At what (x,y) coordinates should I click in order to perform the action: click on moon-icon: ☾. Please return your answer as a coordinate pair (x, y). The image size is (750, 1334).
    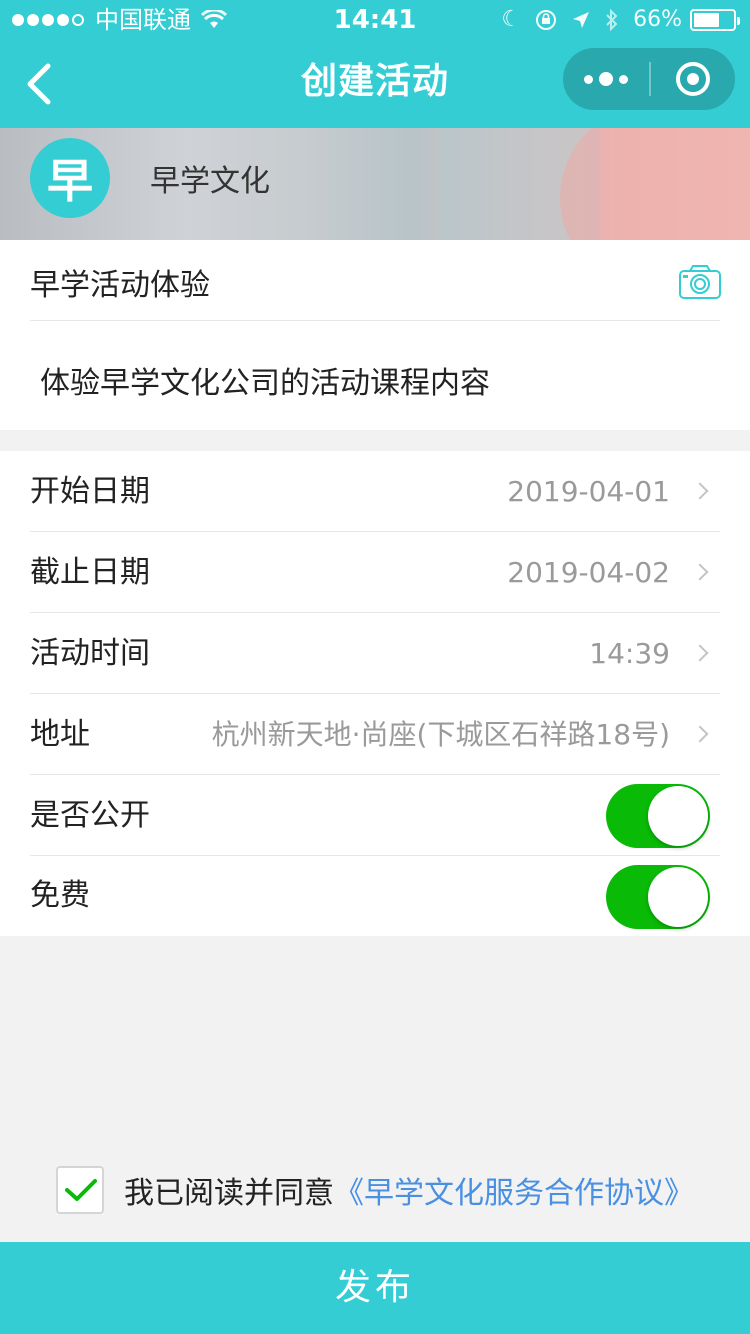
    Looking at the image, I should click on (511, 19).